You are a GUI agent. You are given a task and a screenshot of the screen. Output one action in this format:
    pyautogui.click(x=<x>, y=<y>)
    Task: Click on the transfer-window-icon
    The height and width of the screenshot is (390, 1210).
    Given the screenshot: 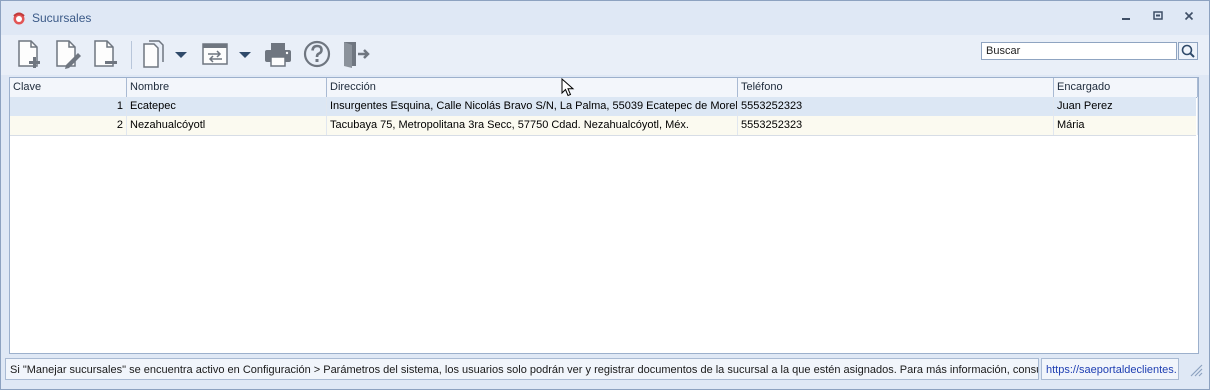 What is the action you would take?
    pyautogui.click(x=215, y=54)
    